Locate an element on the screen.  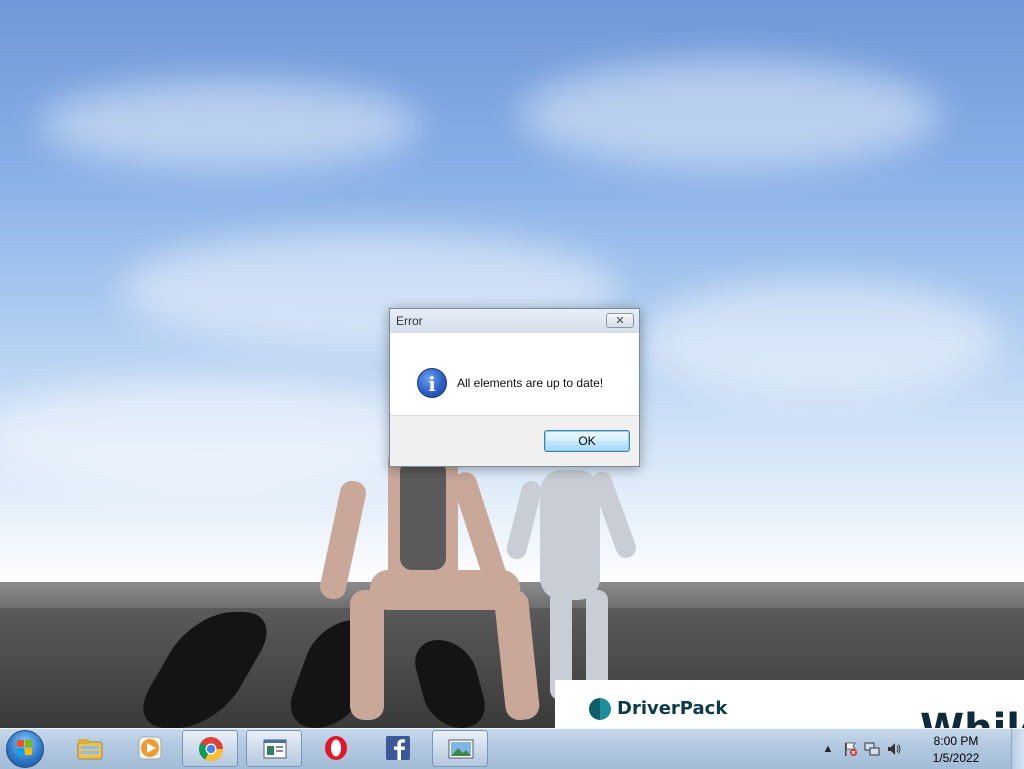
dialog-title: Error is located at coordinates (409, 321).